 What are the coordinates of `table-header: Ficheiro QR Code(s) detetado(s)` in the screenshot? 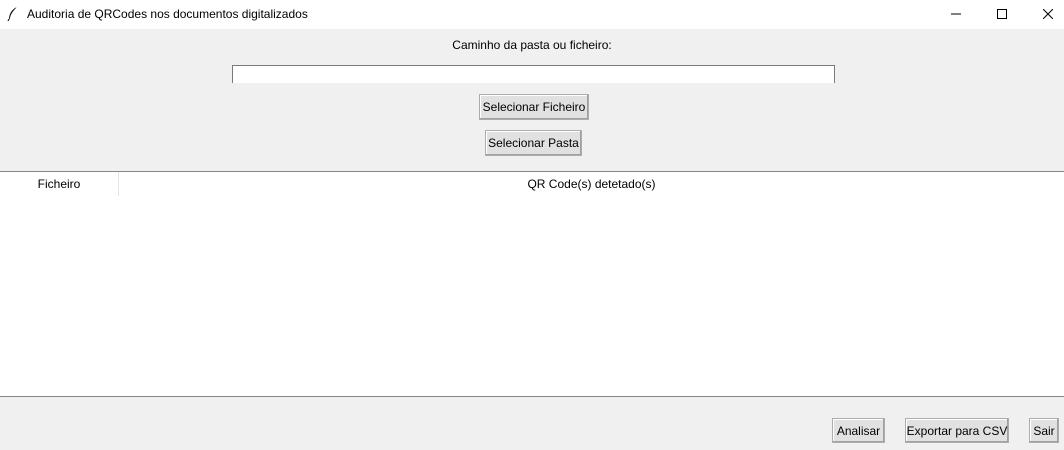 It's located at (532, 184).